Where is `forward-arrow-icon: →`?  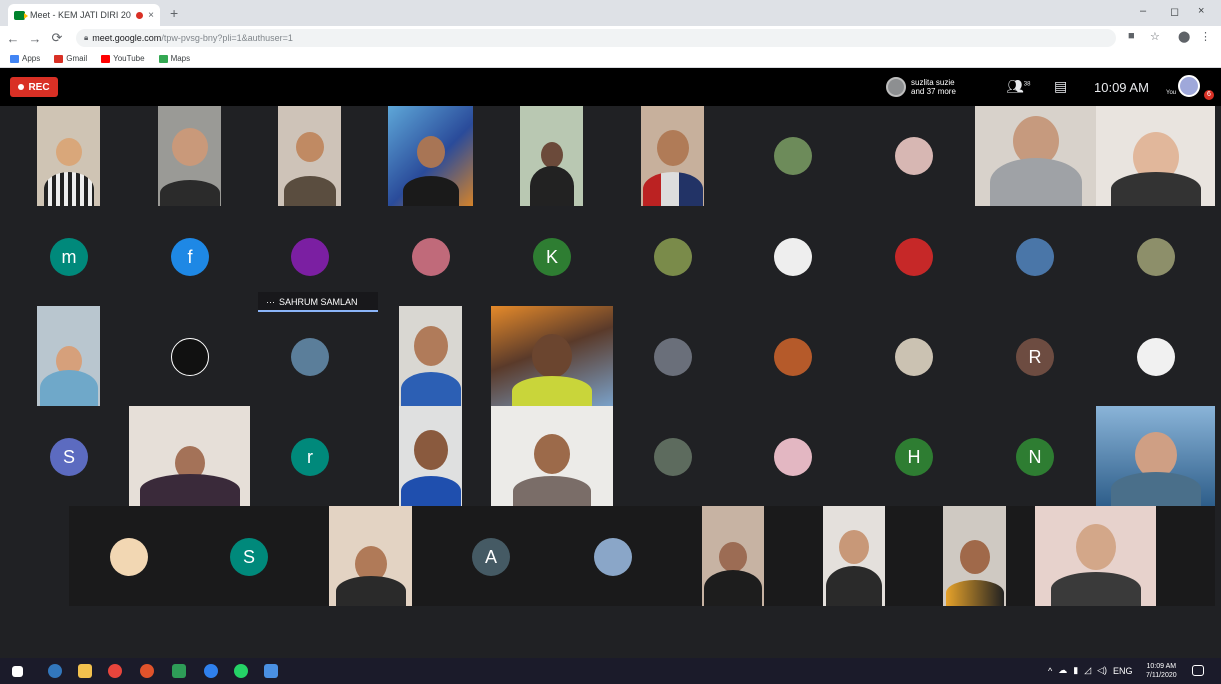 forward-arrow-icon: → is located at coordinates (35, 38).